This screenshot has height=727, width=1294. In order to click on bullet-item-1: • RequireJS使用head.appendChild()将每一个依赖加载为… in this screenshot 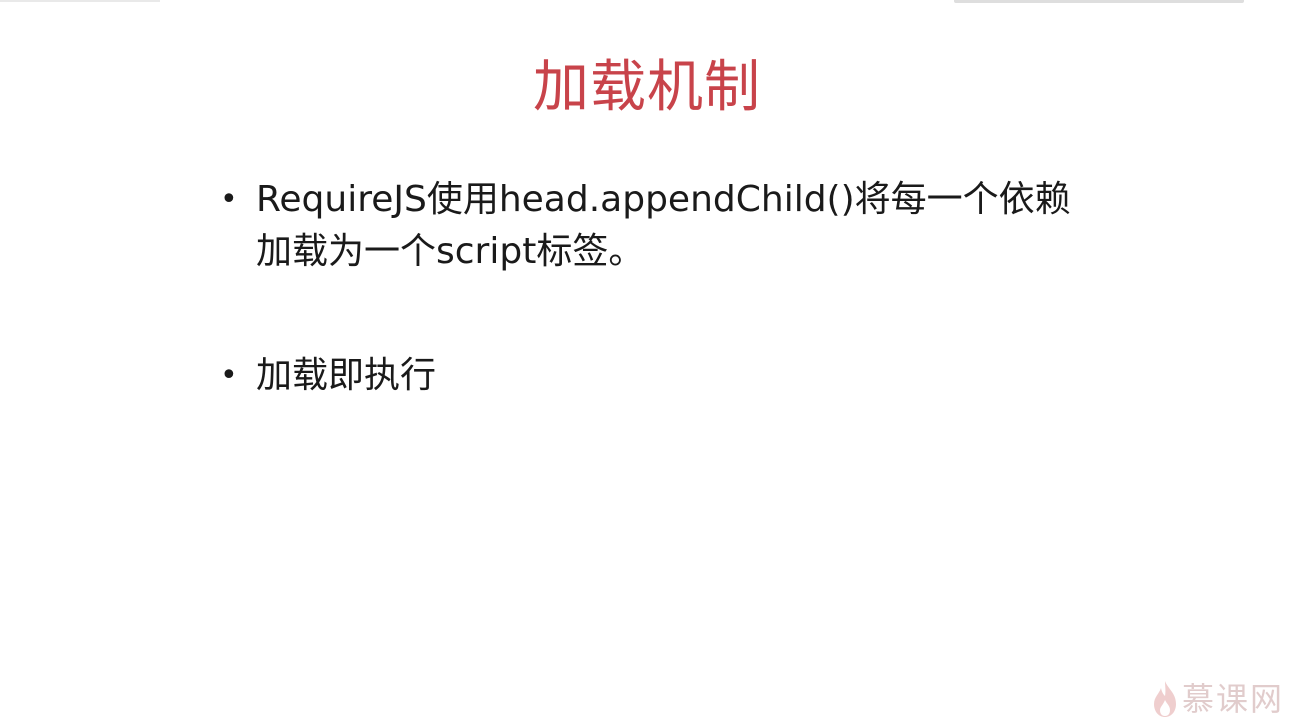, I will do `click(657, 226)`.